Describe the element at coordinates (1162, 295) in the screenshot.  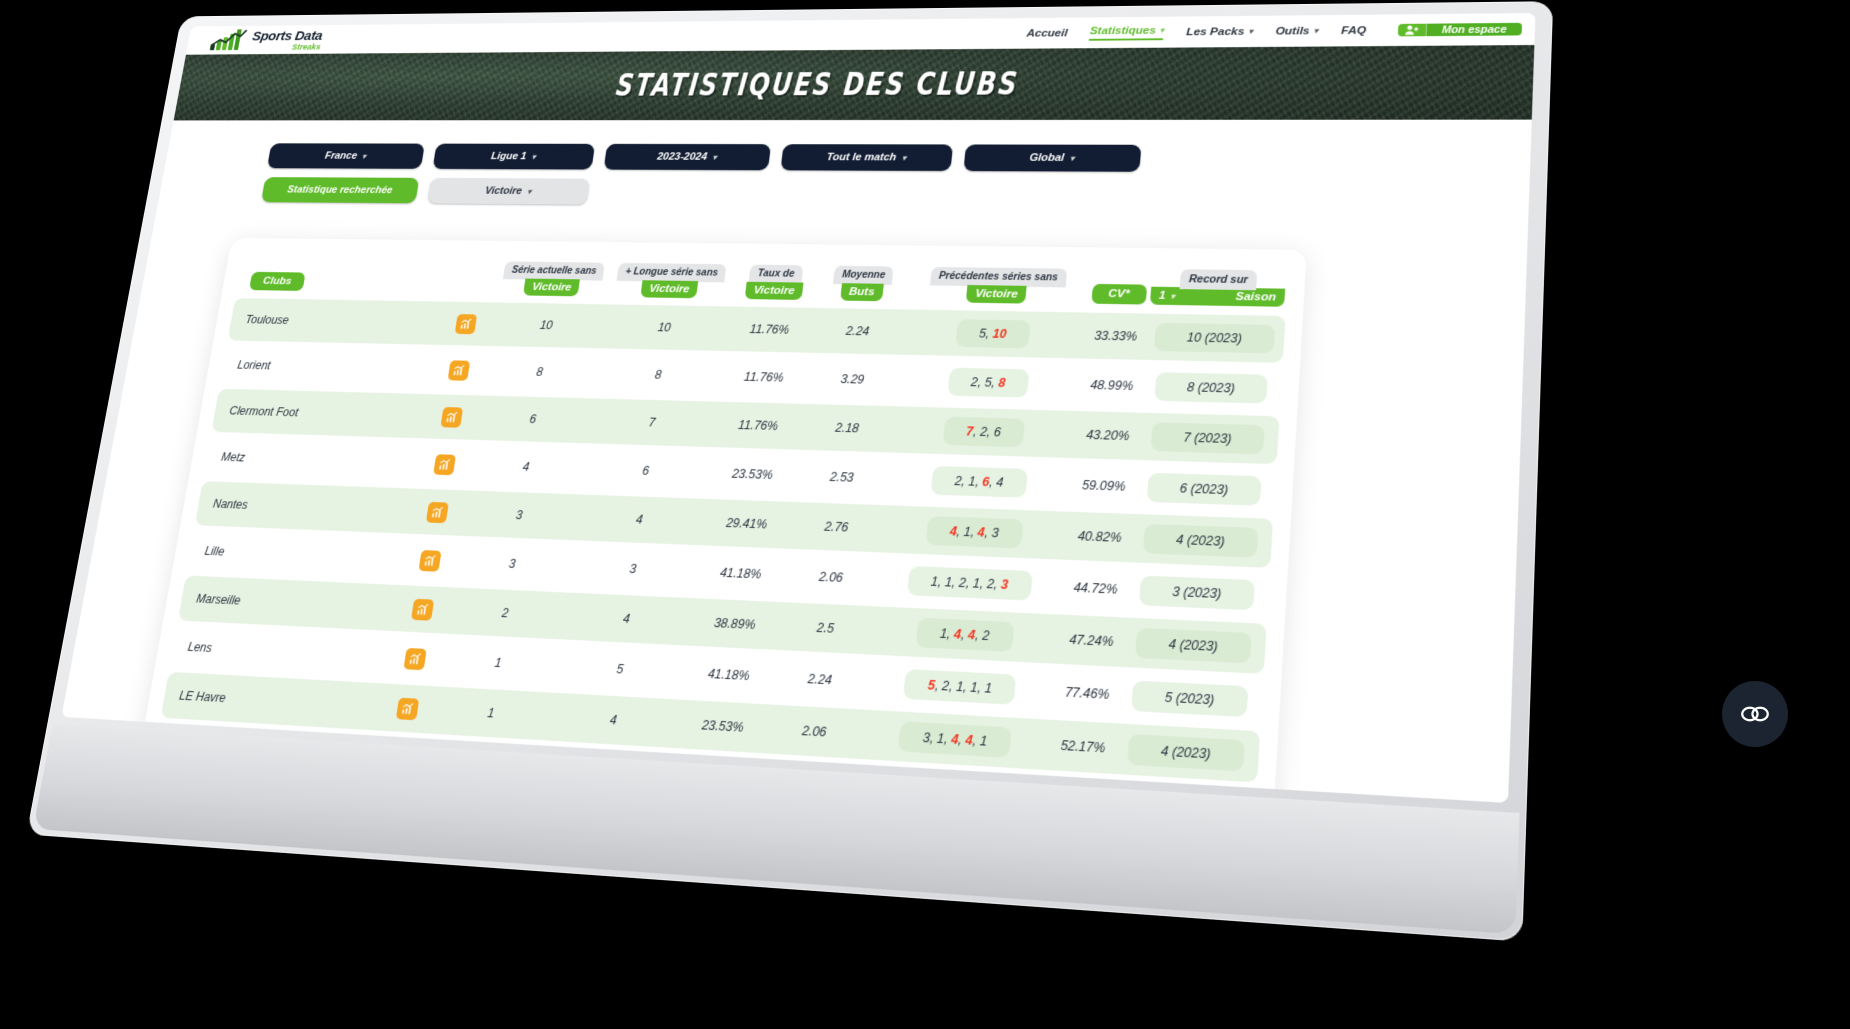
I see `record-season-value: 1` at that location.